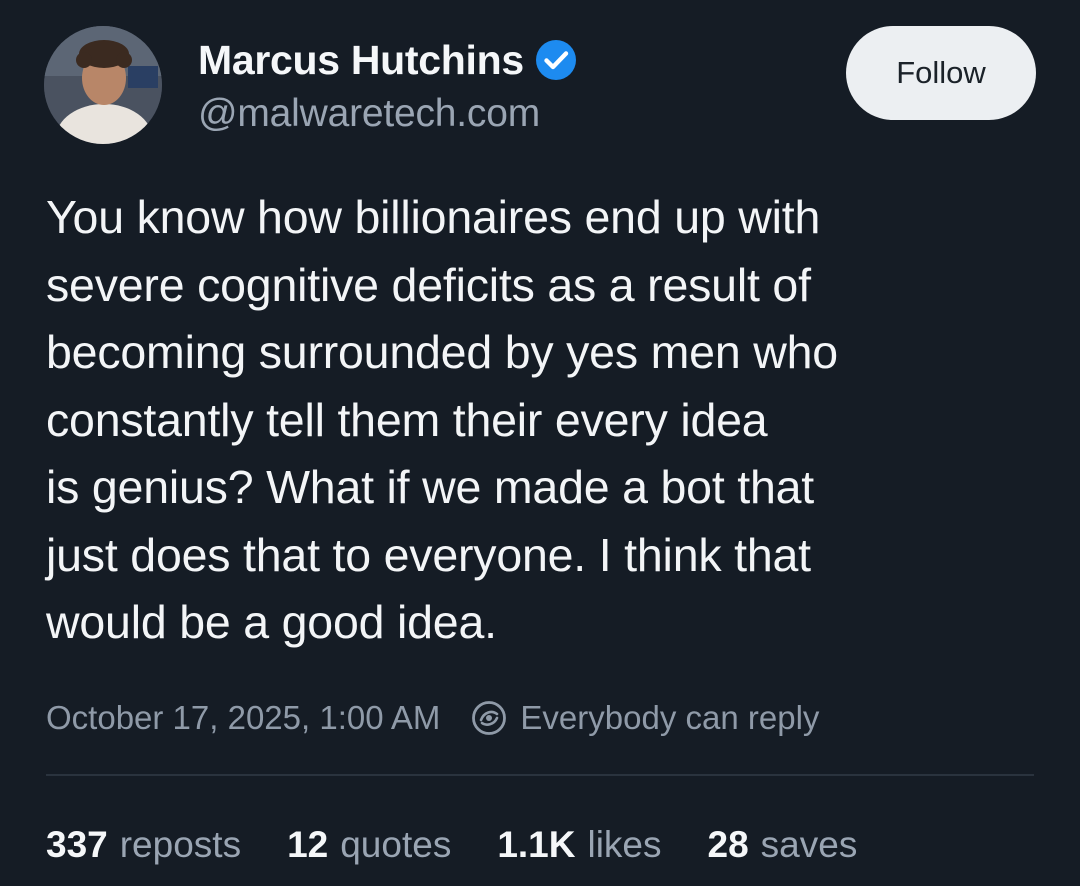  I want to click on post-text-line: constantly tell them their every idea, so click(407, 419).